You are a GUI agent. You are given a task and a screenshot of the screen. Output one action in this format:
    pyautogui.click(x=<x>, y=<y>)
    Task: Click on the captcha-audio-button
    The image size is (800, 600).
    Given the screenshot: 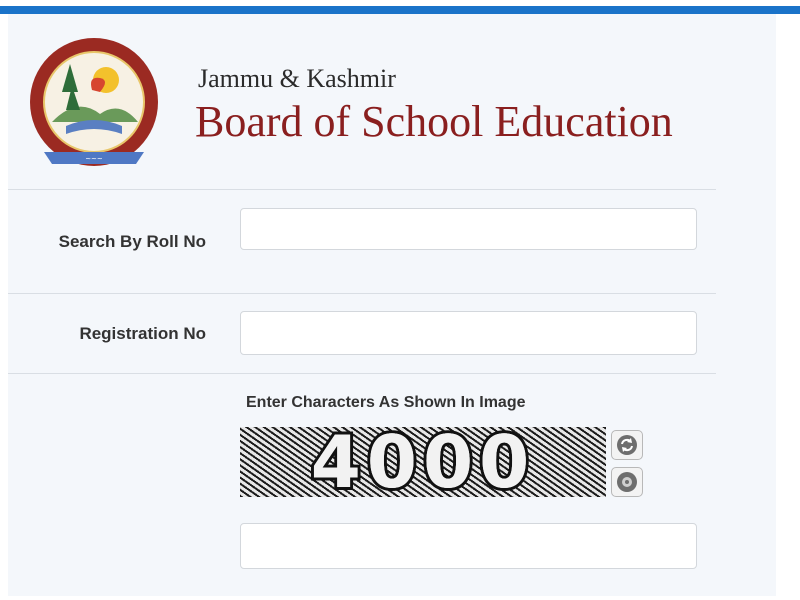 What is the action you would take?
    pyautogui.click(x=627, y=482)
    